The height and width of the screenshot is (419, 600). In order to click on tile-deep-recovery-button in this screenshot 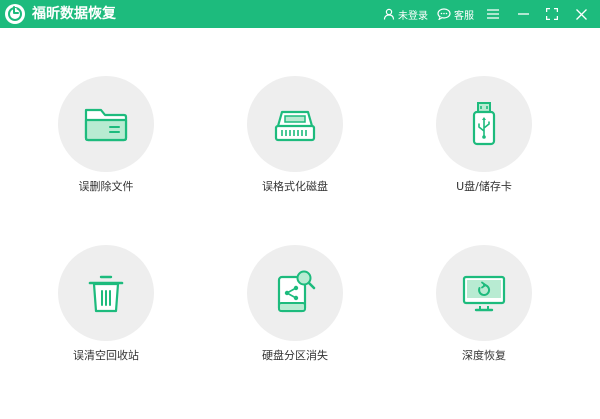, I will do `click(484, 293)`.